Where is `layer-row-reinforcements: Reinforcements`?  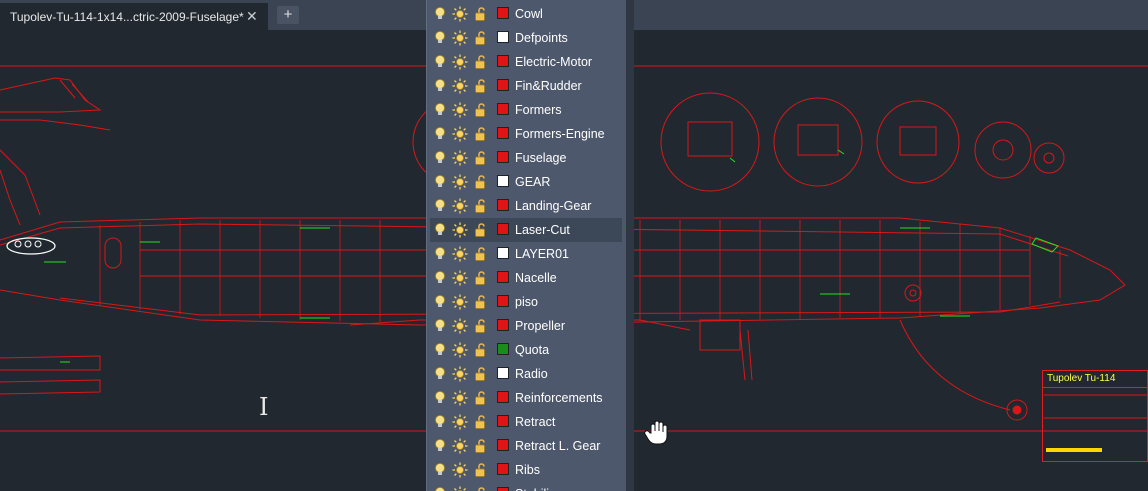 layer-row-reinforcements: Reinforcements is located at coordinates (526, 398).